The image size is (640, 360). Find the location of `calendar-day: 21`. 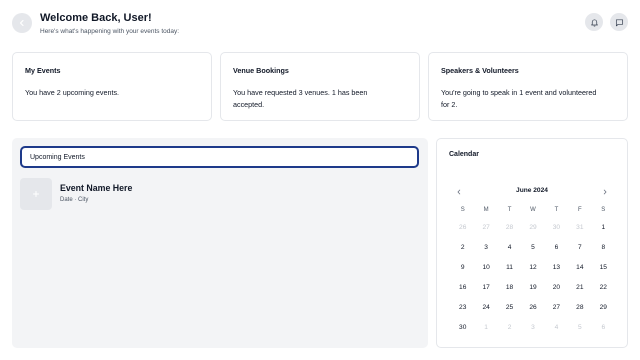

calendar-day: 21 is located at coordinates (579, 287).